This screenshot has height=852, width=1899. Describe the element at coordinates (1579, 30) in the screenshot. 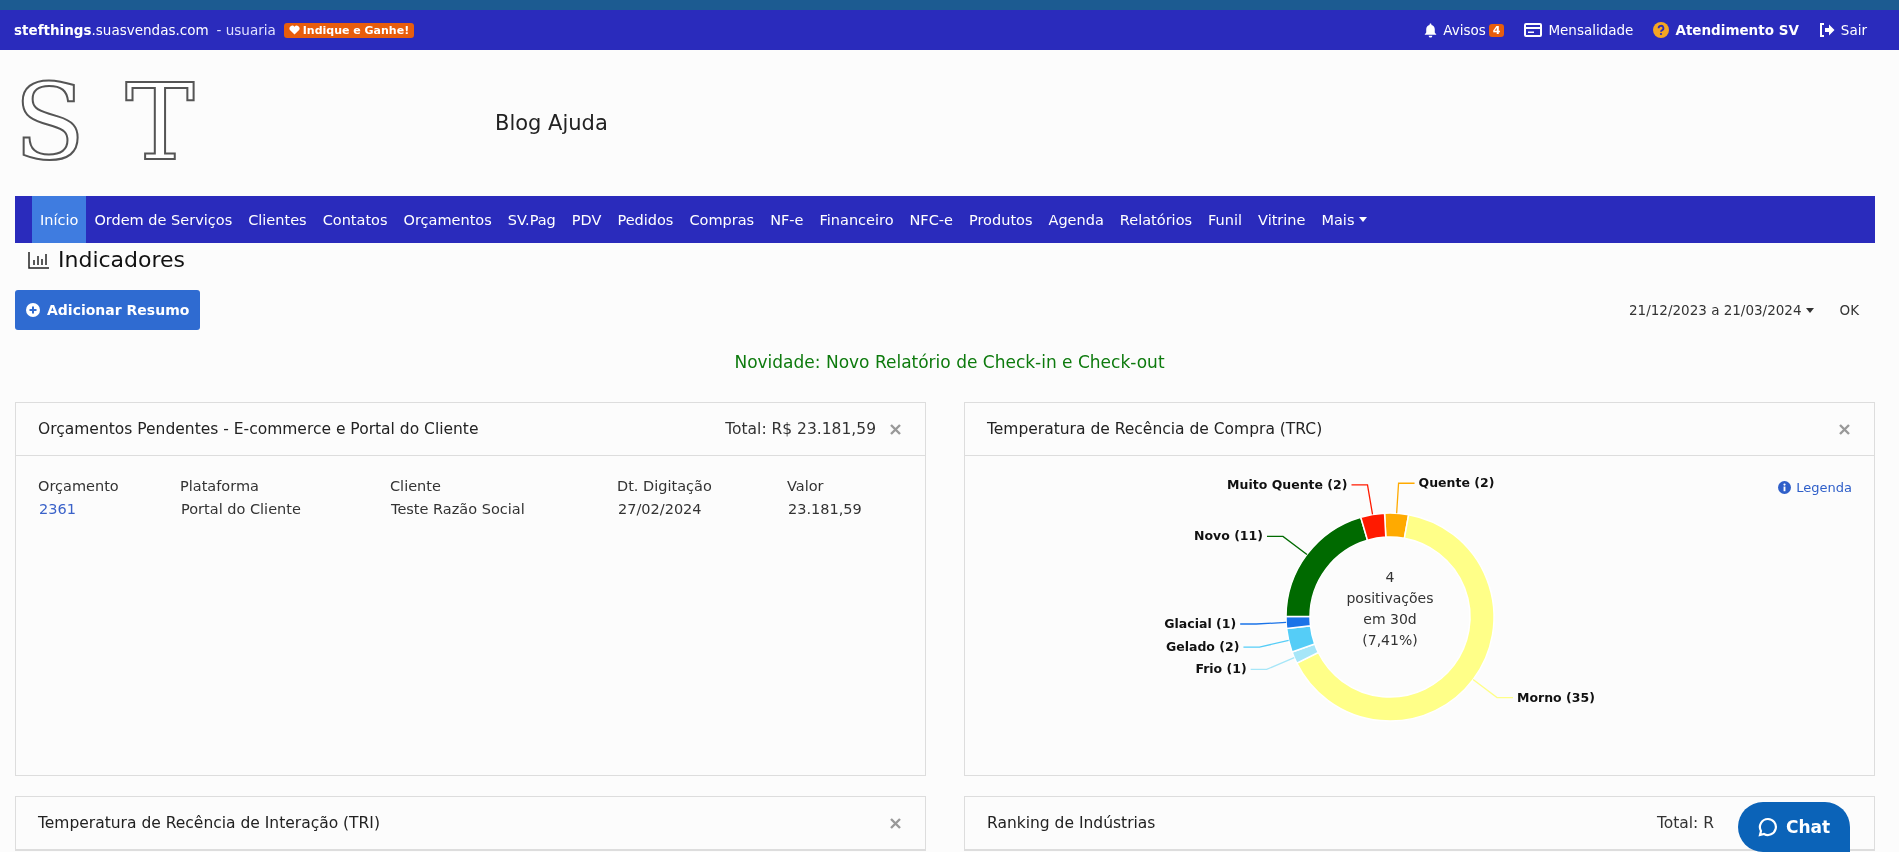

I see `billing-link: Mensalidade` at that location.